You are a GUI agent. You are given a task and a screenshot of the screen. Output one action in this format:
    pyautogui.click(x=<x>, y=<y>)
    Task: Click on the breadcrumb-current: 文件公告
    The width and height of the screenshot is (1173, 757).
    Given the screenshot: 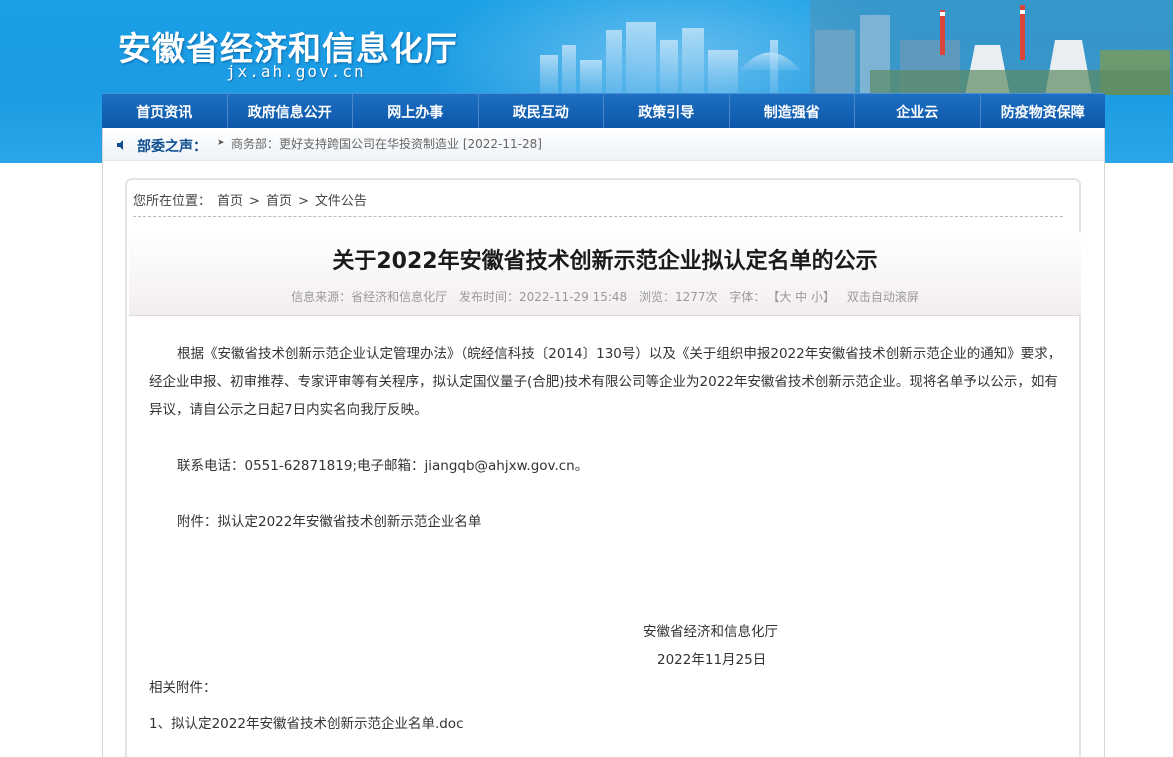 What is the action you would take?
    pyautogui.click(x=341, y=201)
    